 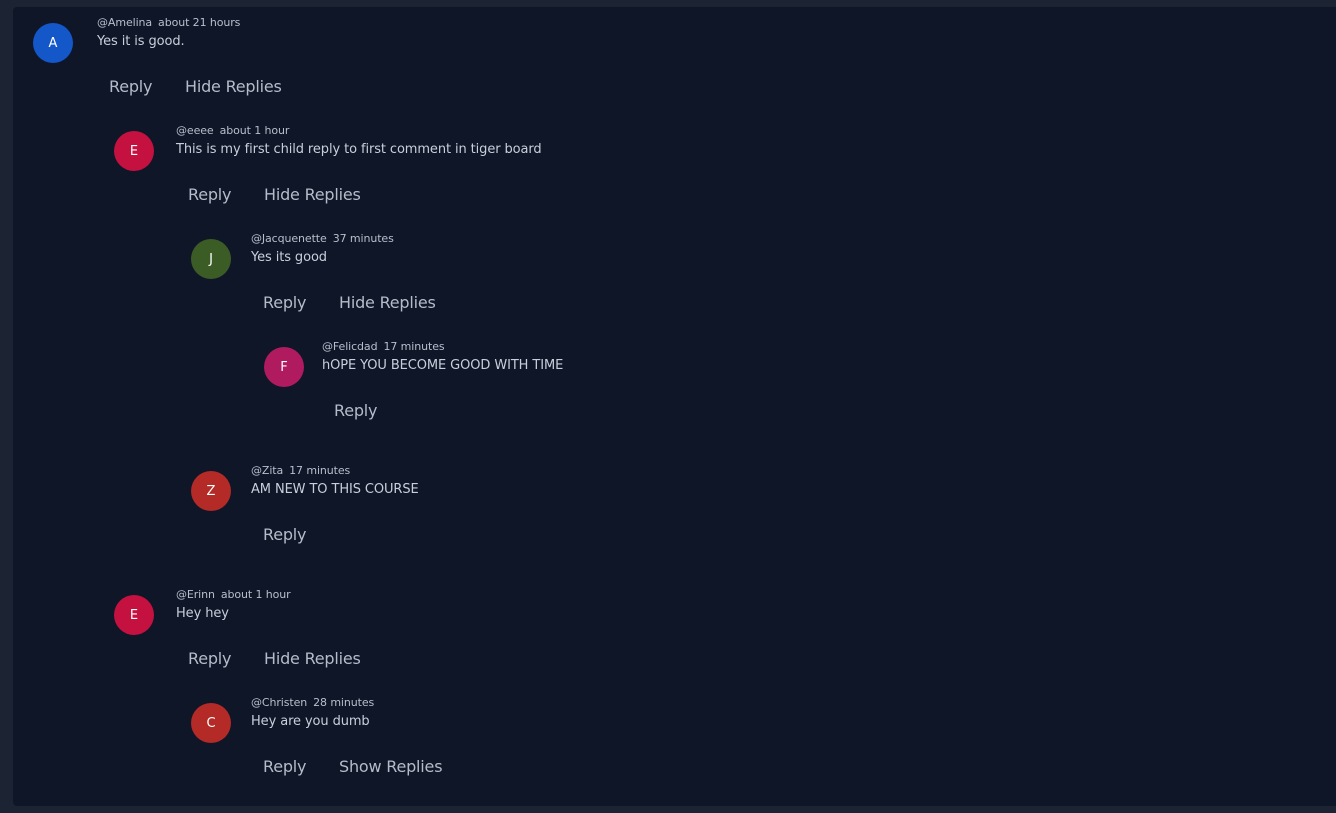 I want to click on comment-meta: @Jacquenette 37 minutes, so click(x=322, y=238).